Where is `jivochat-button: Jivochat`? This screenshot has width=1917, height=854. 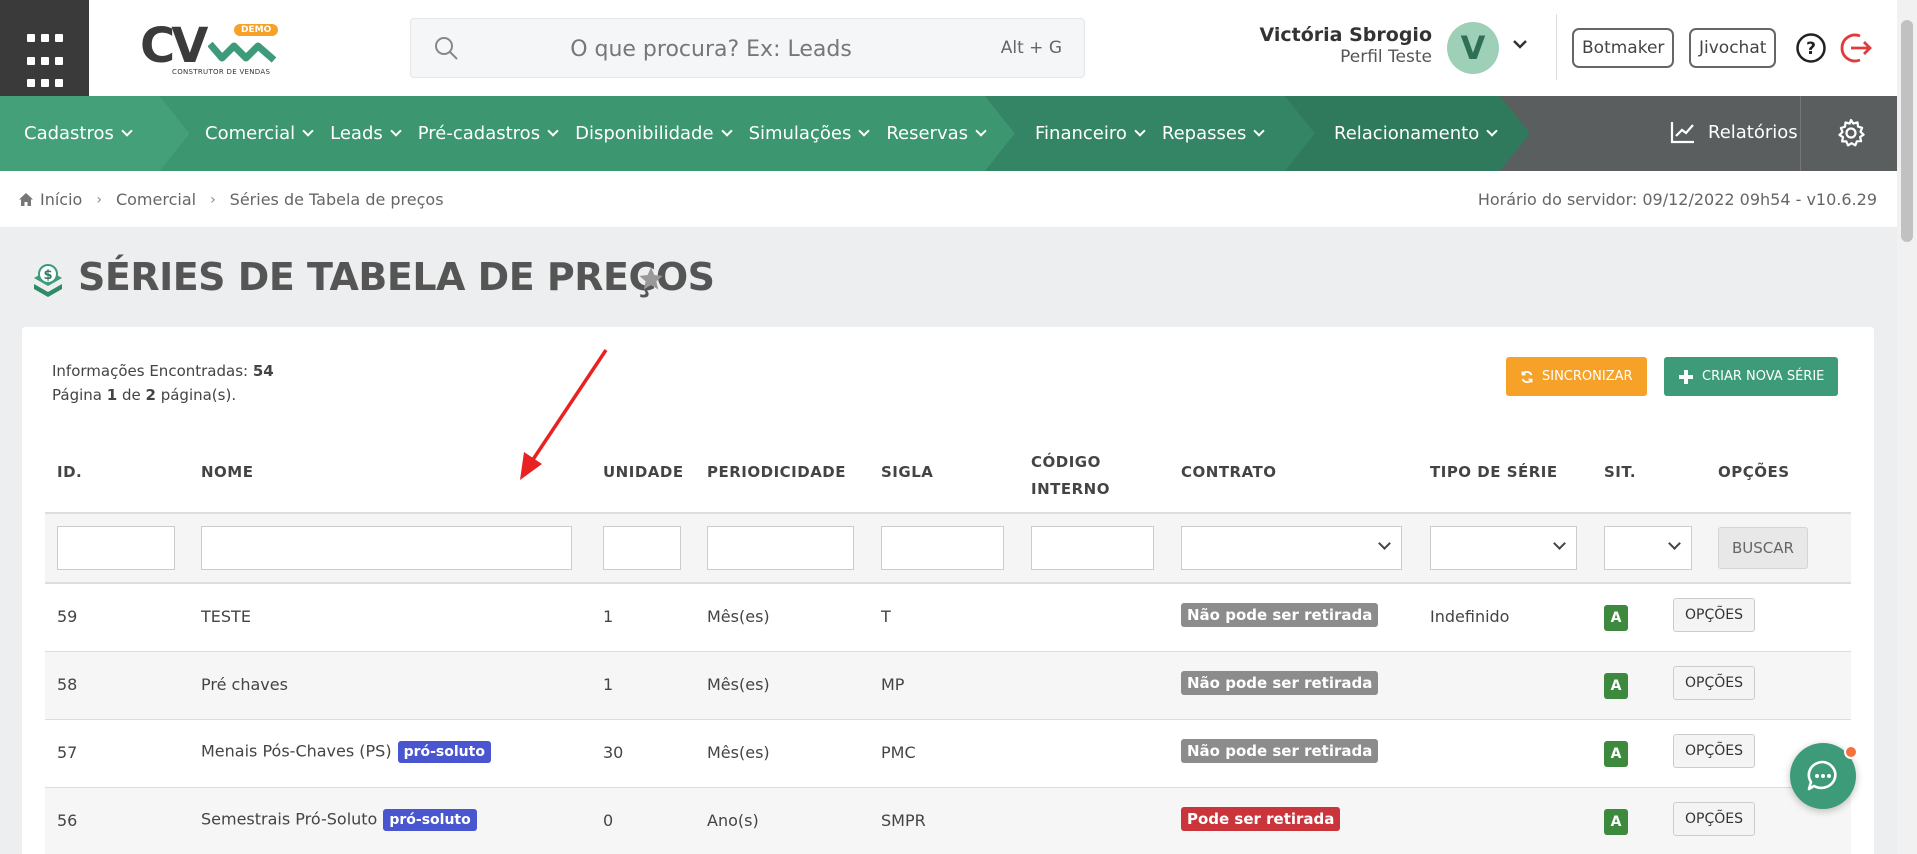 jivochat-button: Jivochat is located at coordinates (1733, 48).